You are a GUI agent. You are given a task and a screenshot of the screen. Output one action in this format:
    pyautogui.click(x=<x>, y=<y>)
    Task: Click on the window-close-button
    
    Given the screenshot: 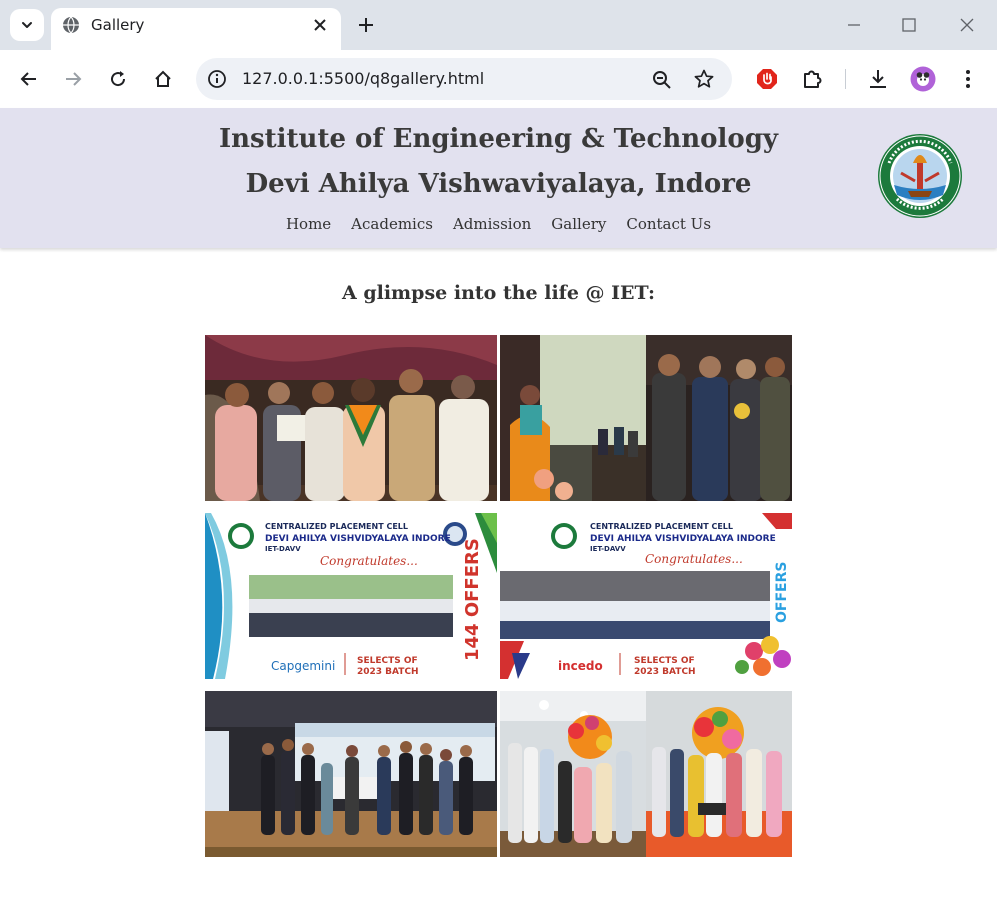 What is the action you would take?
    pyautogui.click(x=967, y=25)
    